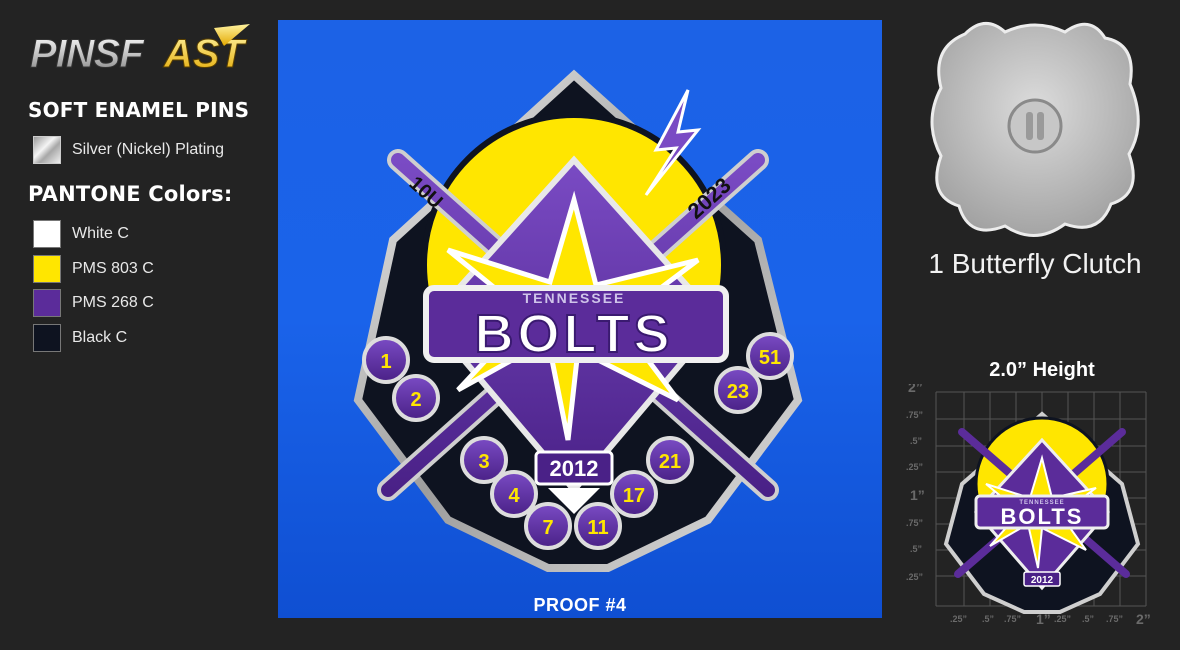 The image size is (1180, 650). Describe the element at coordinates (1035, 263) in the screenshot. I see `clutch-label: 1 Butterfly Clutch` at that location.